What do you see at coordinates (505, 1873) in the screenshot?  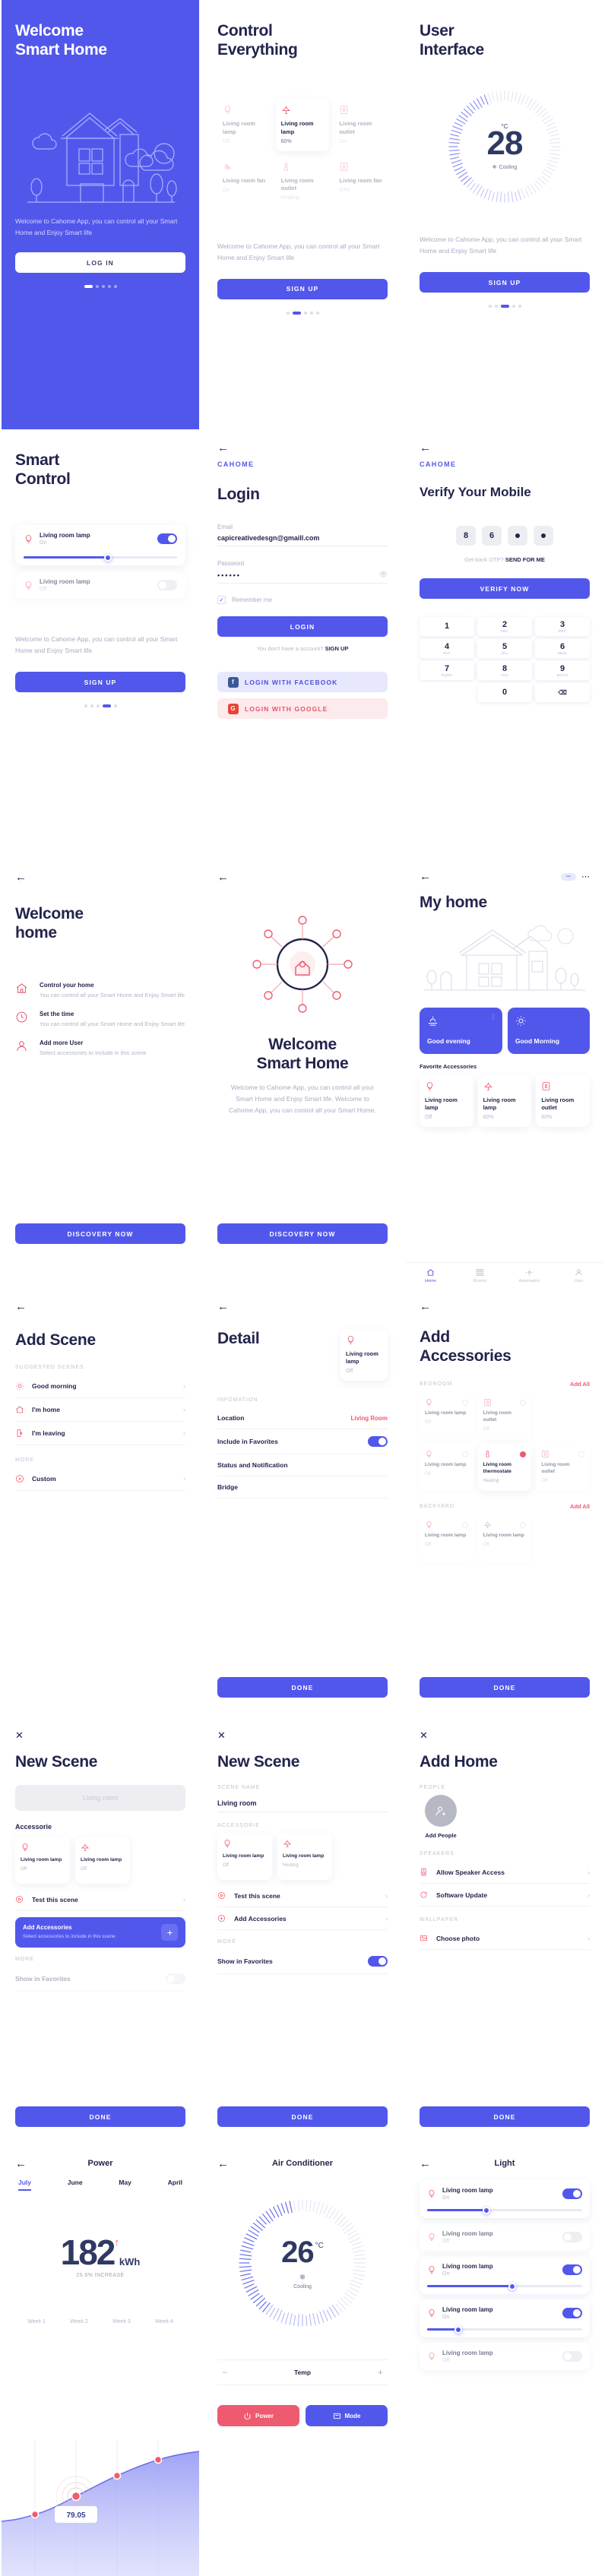 I see `speaker-access-row: Allow Speaker Access ›` at bounding box center [505, 1873].